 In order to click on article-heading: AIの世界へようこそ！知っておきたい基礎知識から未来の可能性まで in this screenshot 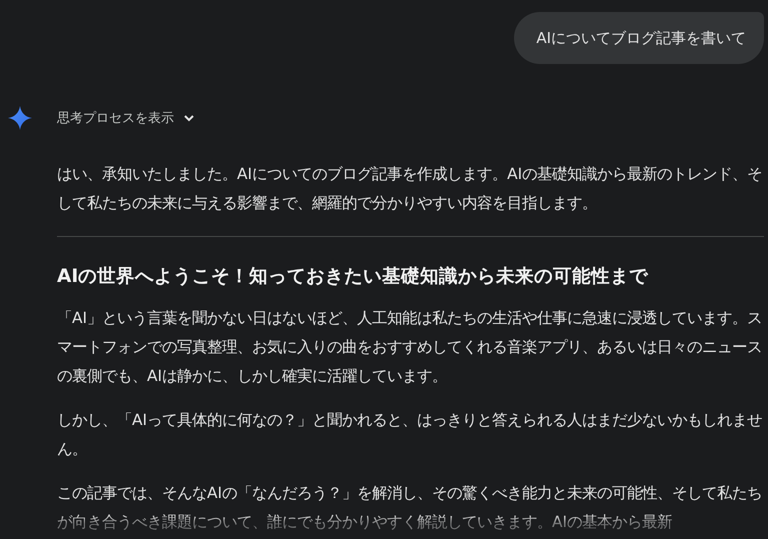, I will do `click(353, 277)`.